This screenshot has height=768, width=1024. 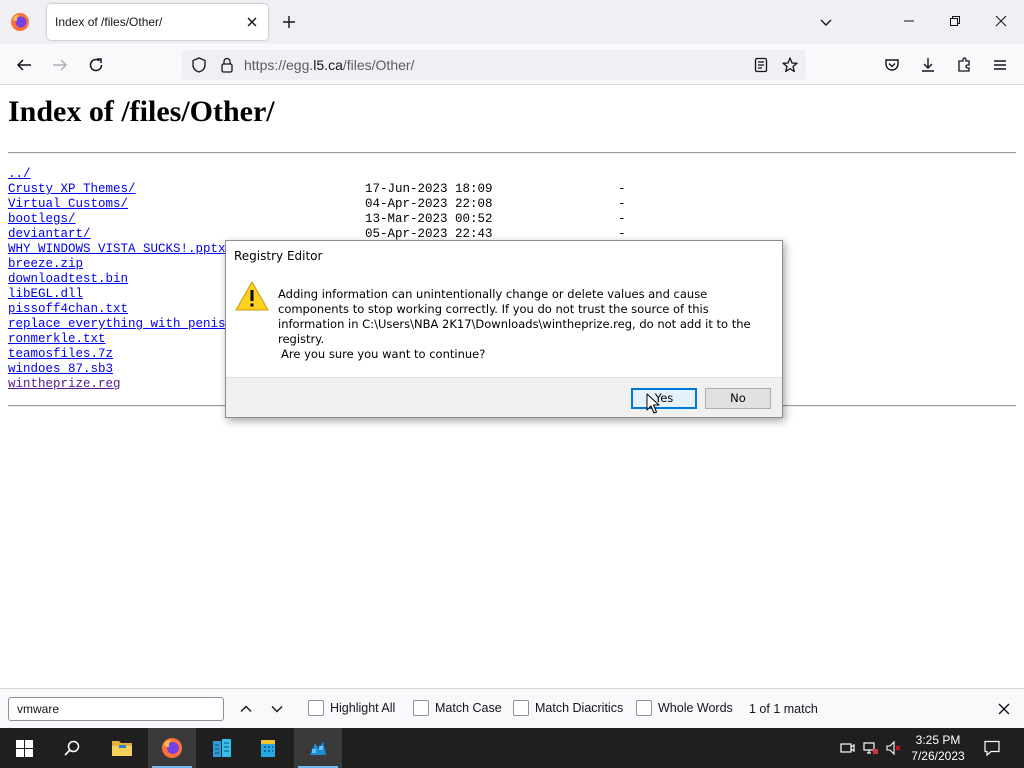 What do you see at coordinates (252, 22) in the screenshot?
I see `close-tab-icon` at bounding box center [252, 22].